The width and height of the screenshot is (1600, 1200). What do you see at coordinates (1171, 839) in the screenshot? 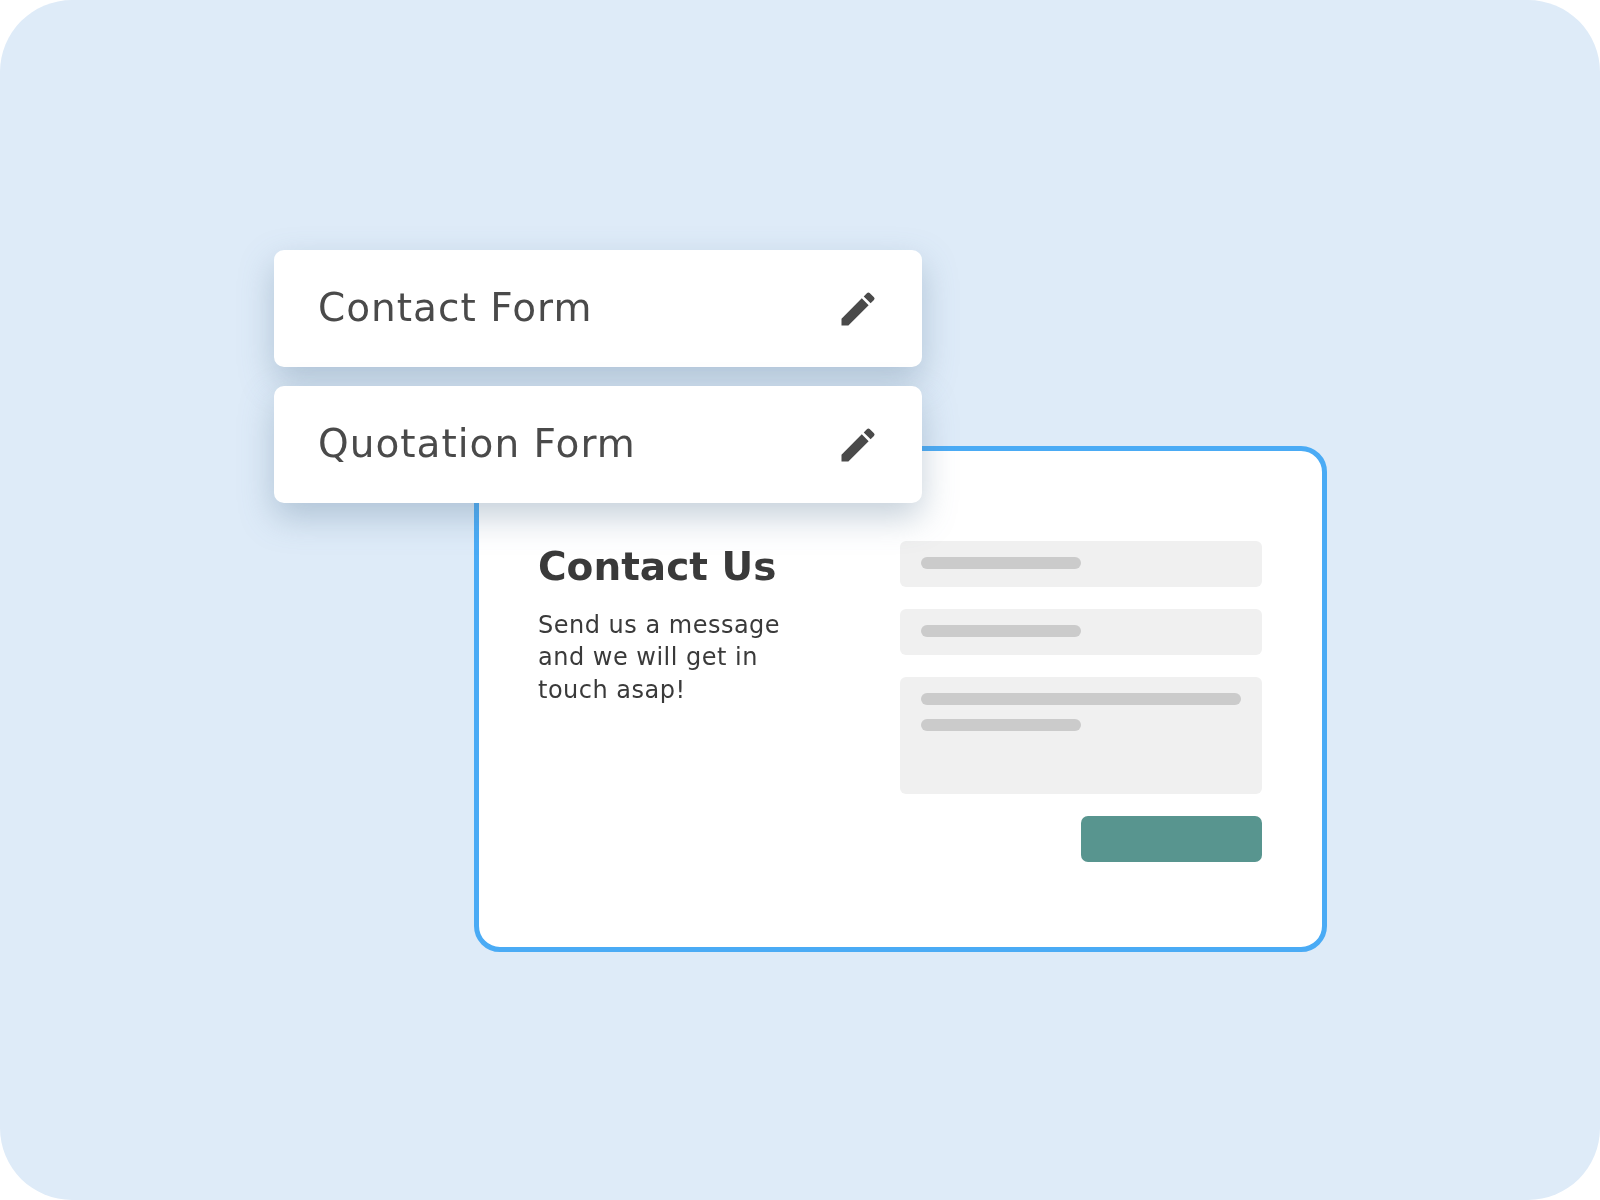
I see `submit-button` at bounding box center [1171, 839].